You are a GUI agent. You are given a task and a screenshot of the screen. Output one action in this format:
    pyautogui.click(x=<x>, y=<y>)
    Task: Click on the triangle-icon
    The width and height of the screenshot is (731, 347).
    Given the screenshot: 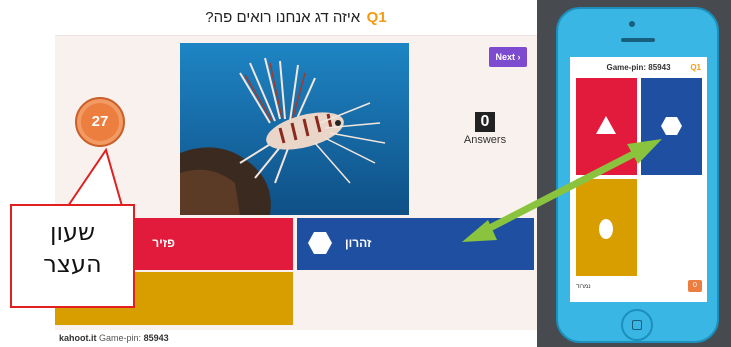 What is the action you would take?
    pyautogui.click(x=606, y=125)
    